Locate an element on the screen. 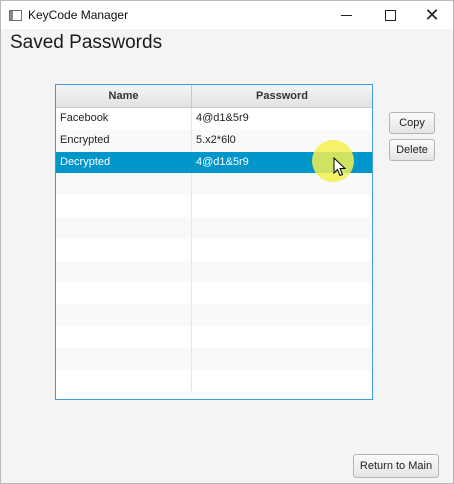 Image resolution: width=454 pixels, height=484 pixels. close-icon: ✕ is located at coordinates (432, 15).